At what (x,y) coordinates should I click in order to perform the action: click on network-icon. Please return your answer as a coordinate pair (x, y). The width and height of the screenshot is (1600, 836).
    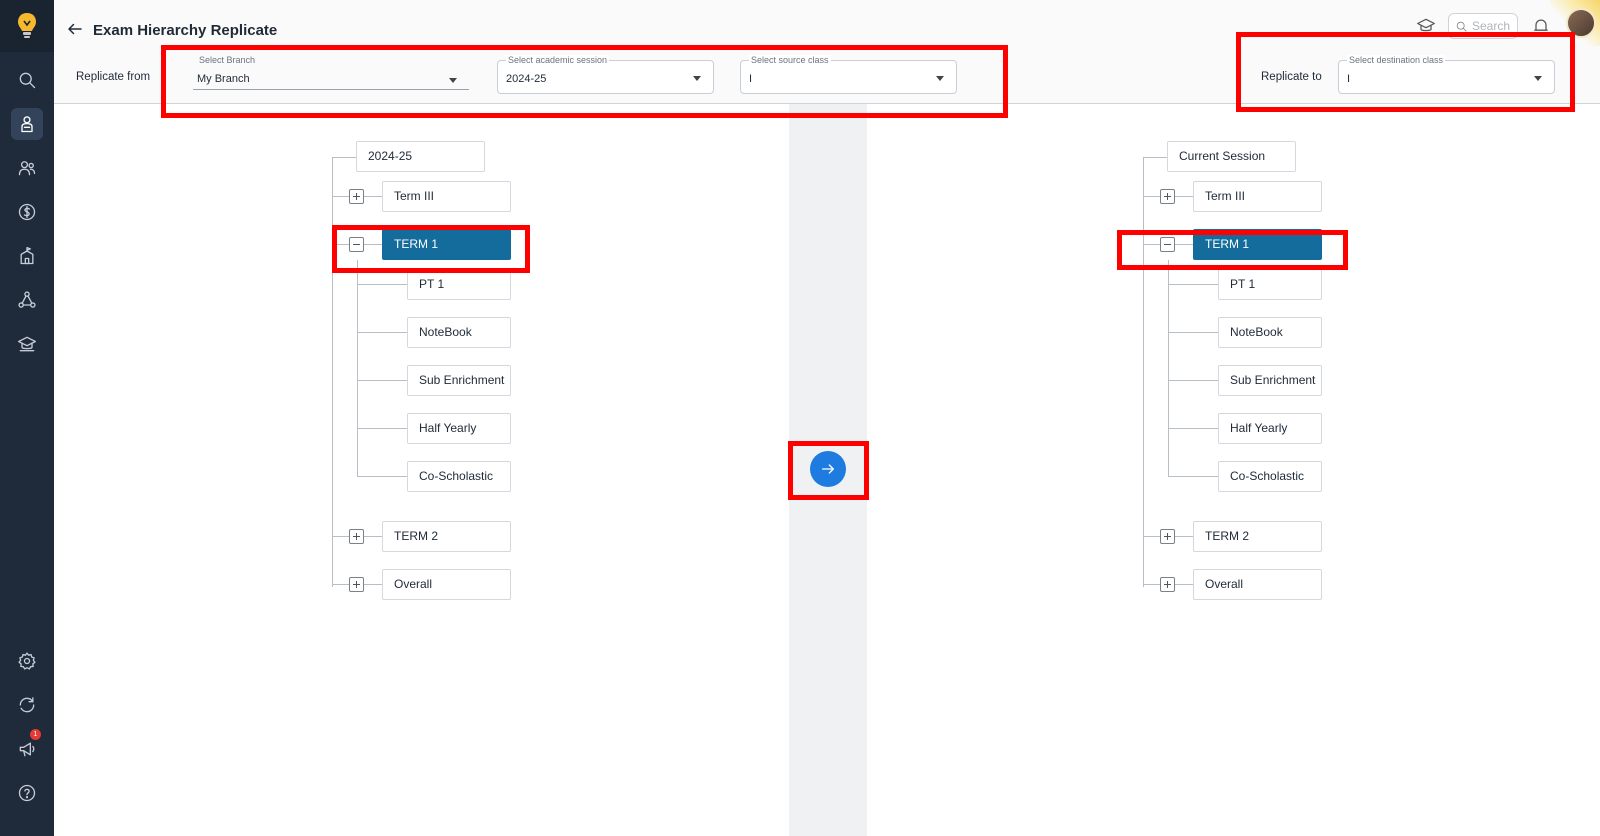
    Looking at the image, I should click on (27, 299).